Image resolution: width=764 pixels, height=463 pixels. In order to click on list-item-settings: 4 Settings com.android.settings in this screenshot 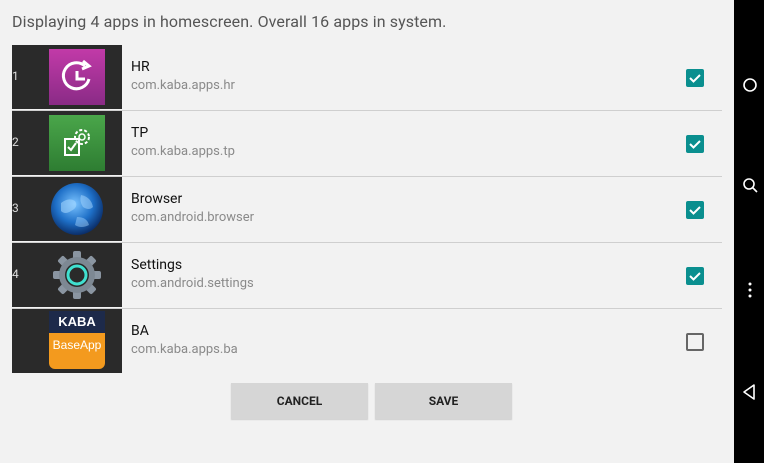, I will do `click(367, 275)`.